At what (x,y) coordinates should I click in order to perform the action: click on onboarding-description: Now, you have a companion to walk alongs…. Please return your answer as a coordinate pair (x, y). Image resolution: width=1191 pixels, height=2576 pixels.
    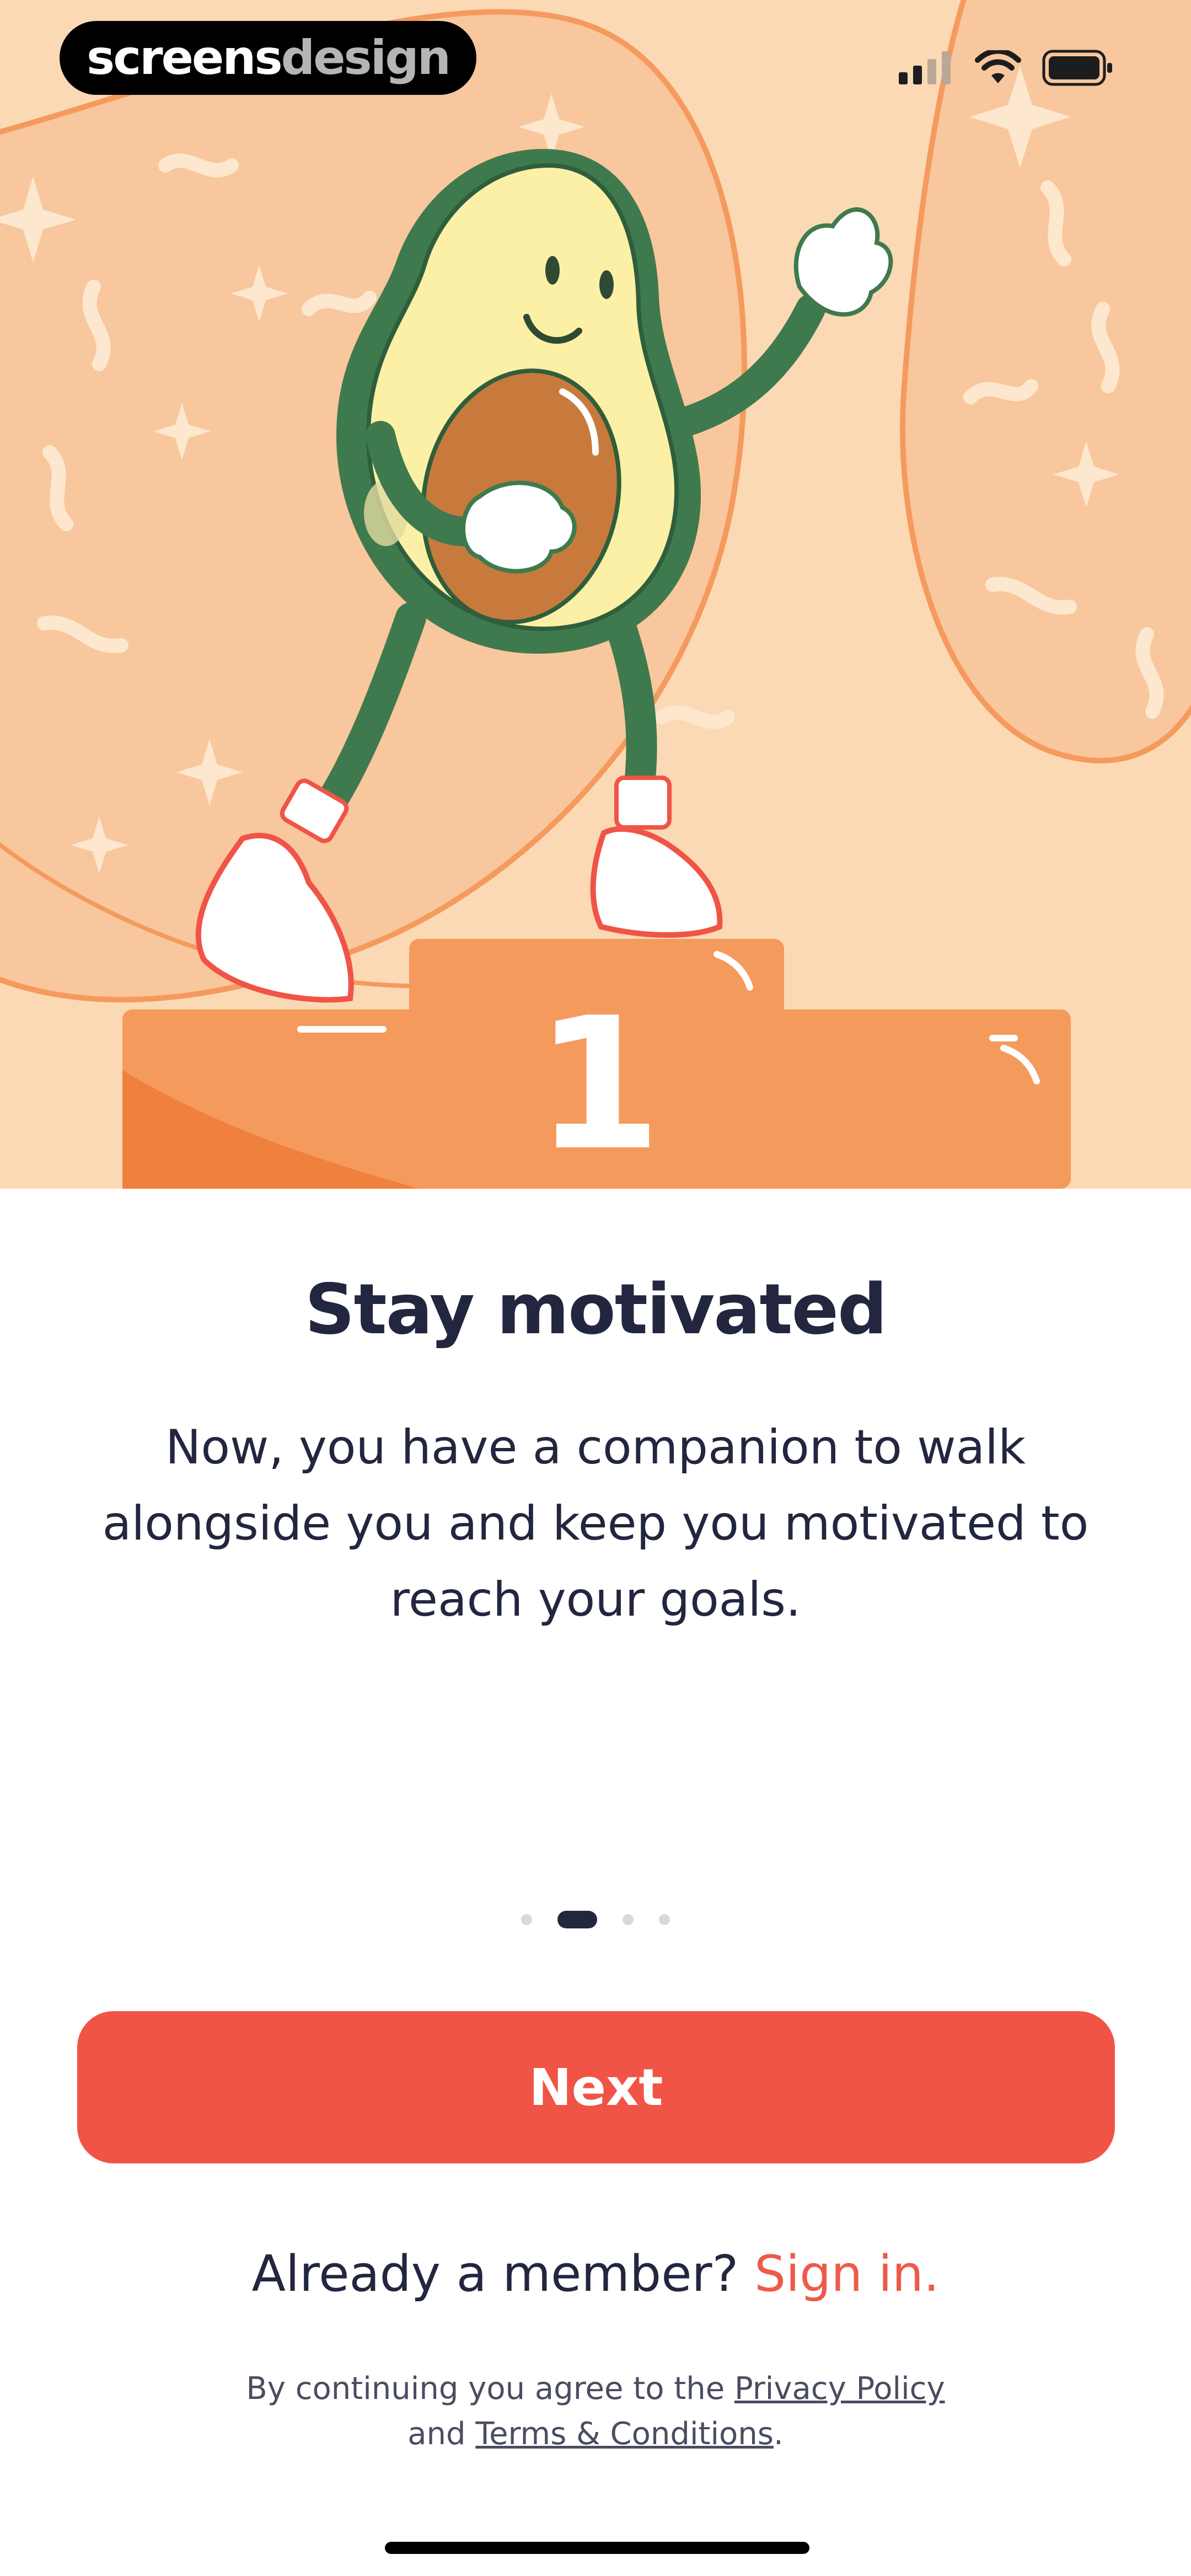
    Looking at the image, I should click on (595, 1523).